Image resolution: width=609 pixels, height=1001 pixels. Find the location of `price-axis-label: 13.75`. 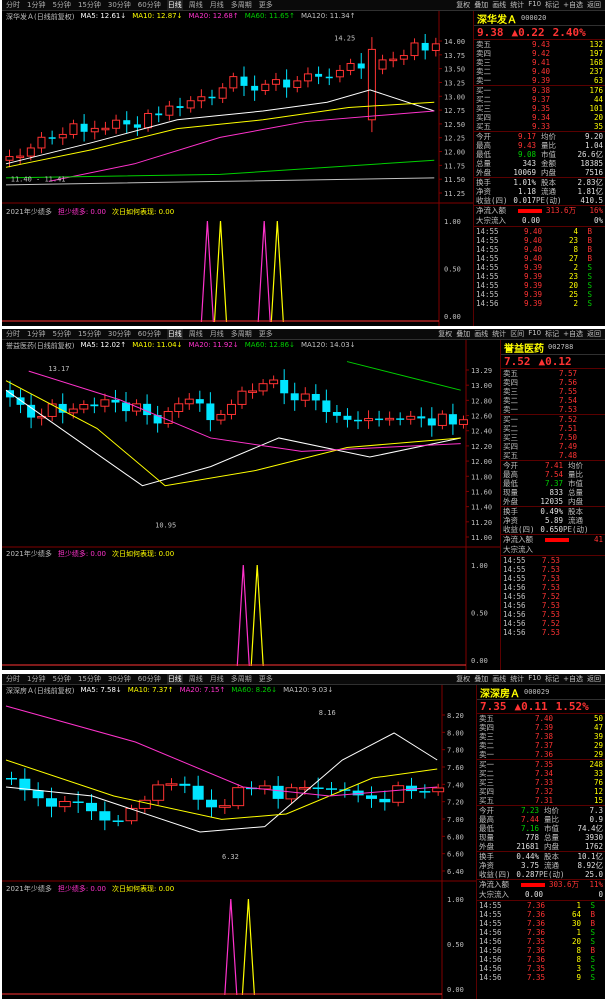

price-axis-label: 13.75 is located at coordinates (454, 56).